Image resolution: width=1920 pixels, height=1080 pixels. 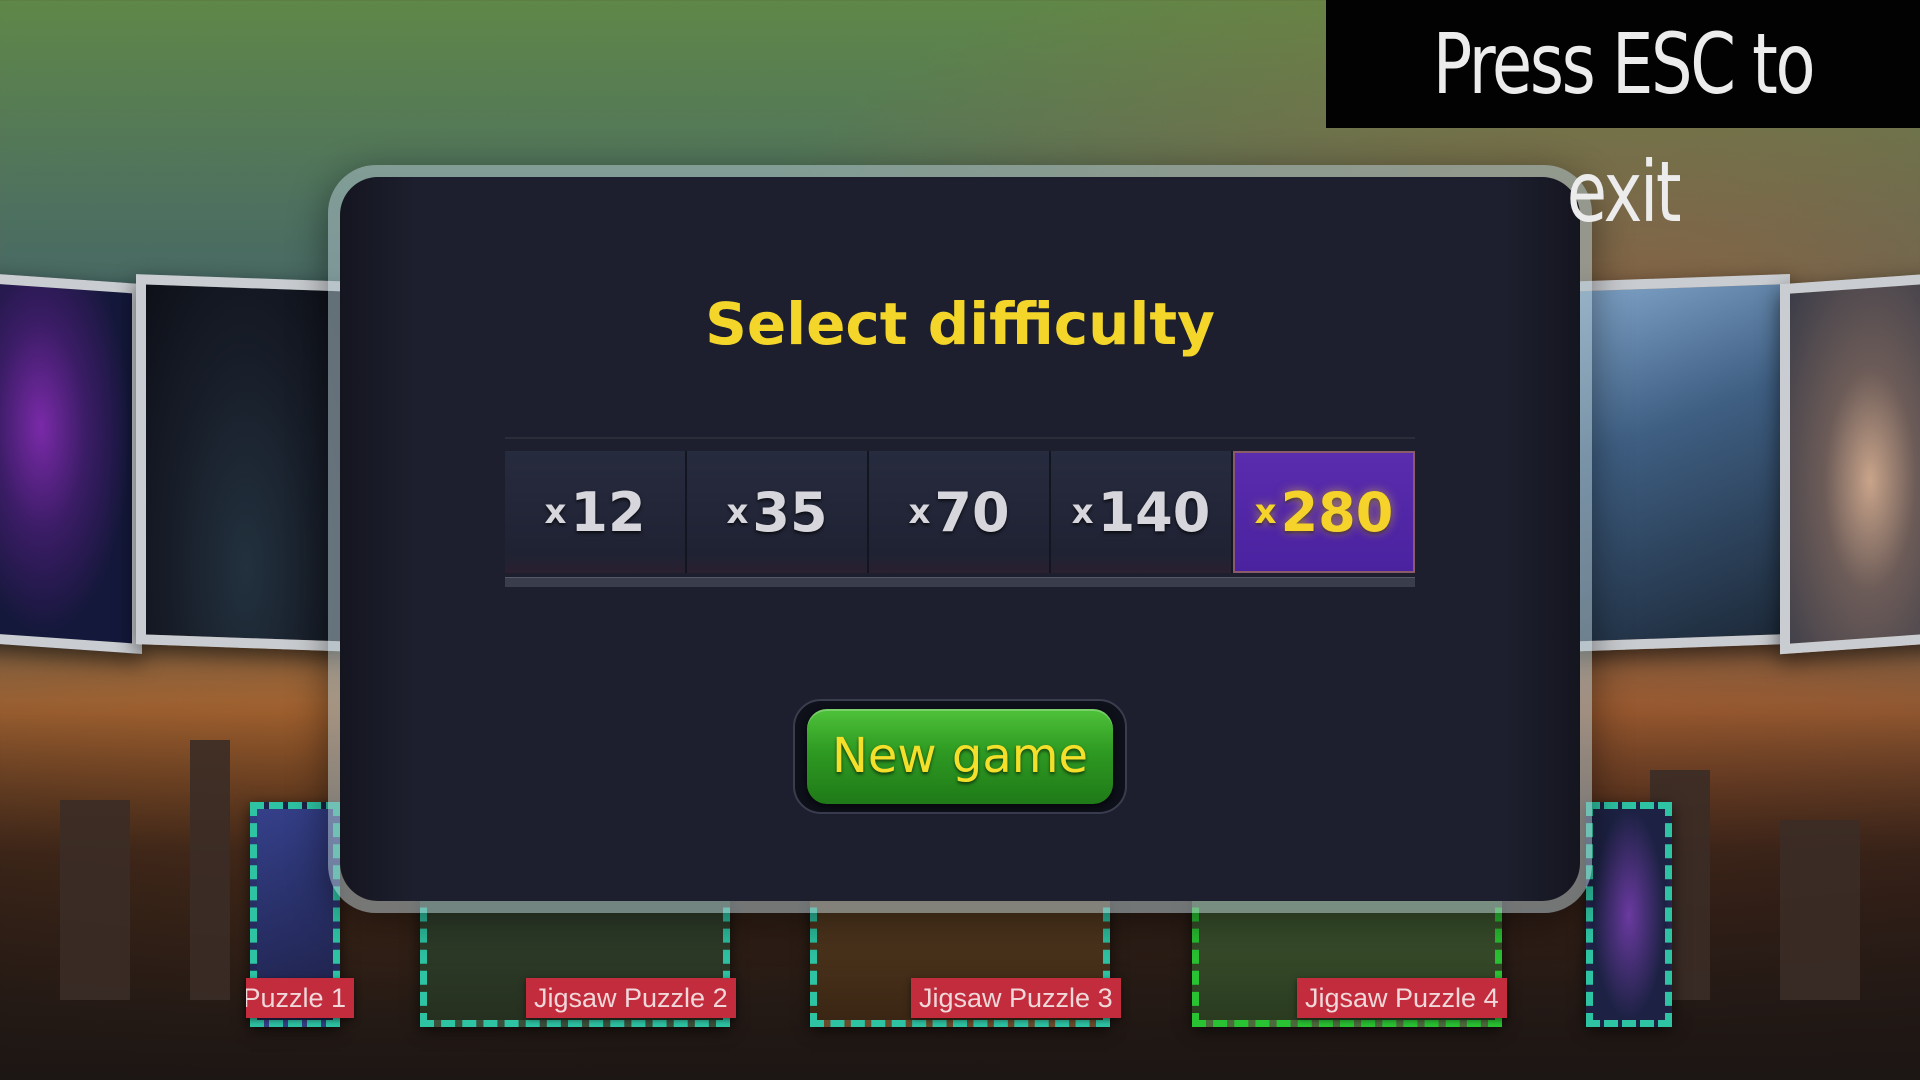 What do you see at coordinates (960, 582) in the screenshot?
I see `selector-track` at bounding box center [960, 582].